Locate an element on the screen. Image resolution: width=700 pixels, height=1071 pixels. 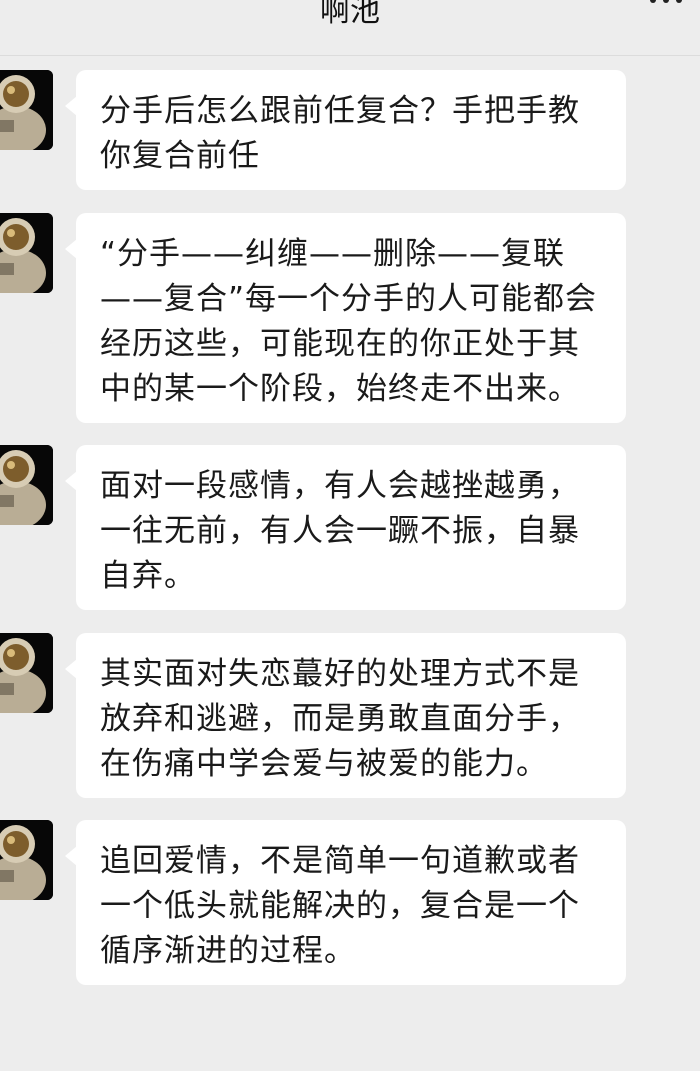
chat-header: 啊池 is located at coordinates (350, 28).